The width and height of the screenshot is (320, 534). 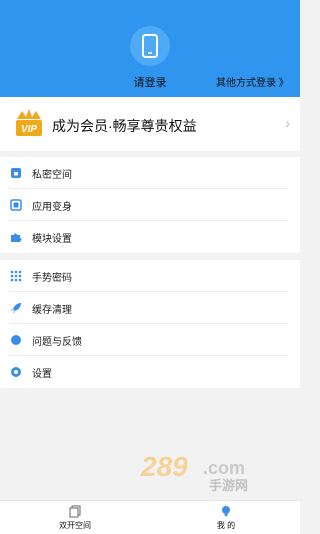 I want to click on menu-item-settings: 设置, so click(x=150, y=372).